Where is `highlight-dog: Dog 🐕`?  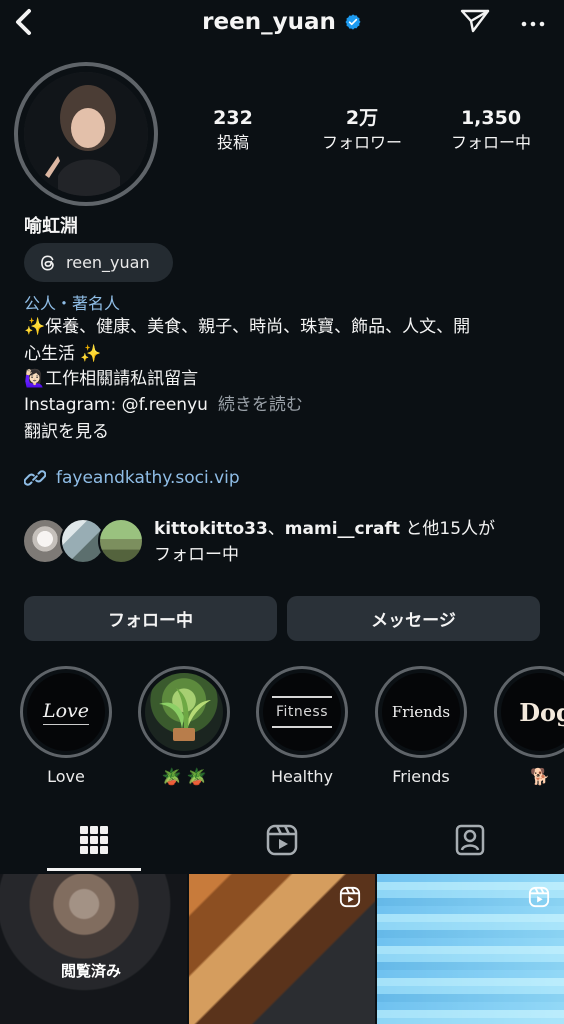 highlight-dog: Dog 🐕 is located at coordinates (528, 727).